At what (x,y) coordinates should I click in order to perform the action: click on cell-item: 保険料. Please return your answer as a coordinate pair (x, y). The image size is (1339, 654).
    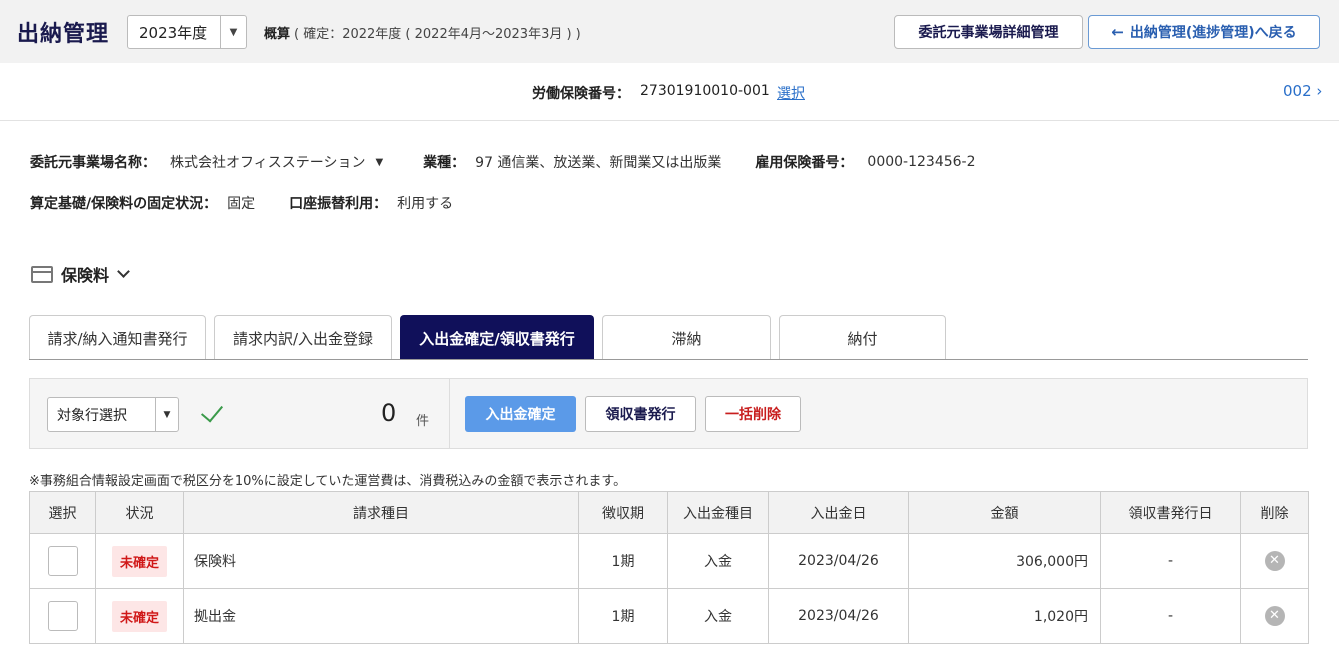
    Looking at the image, I should click on (381, 561).